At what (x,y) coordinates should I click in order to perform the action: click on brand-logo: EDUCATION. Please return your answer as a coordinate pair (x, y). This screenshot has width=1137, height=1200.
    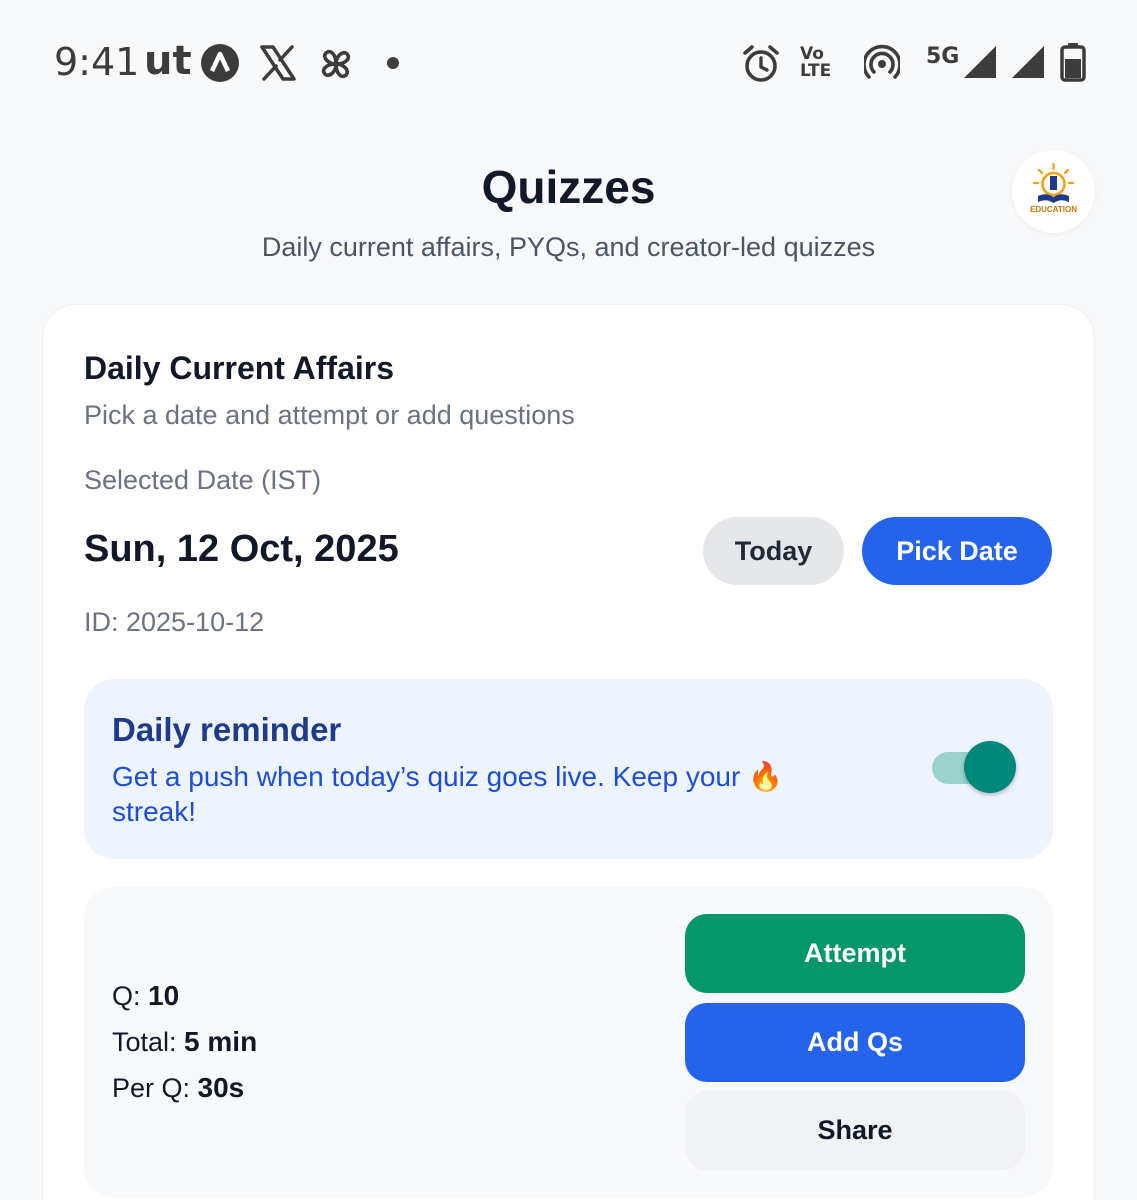
    Looking at the image, I should click on (1053, 191).